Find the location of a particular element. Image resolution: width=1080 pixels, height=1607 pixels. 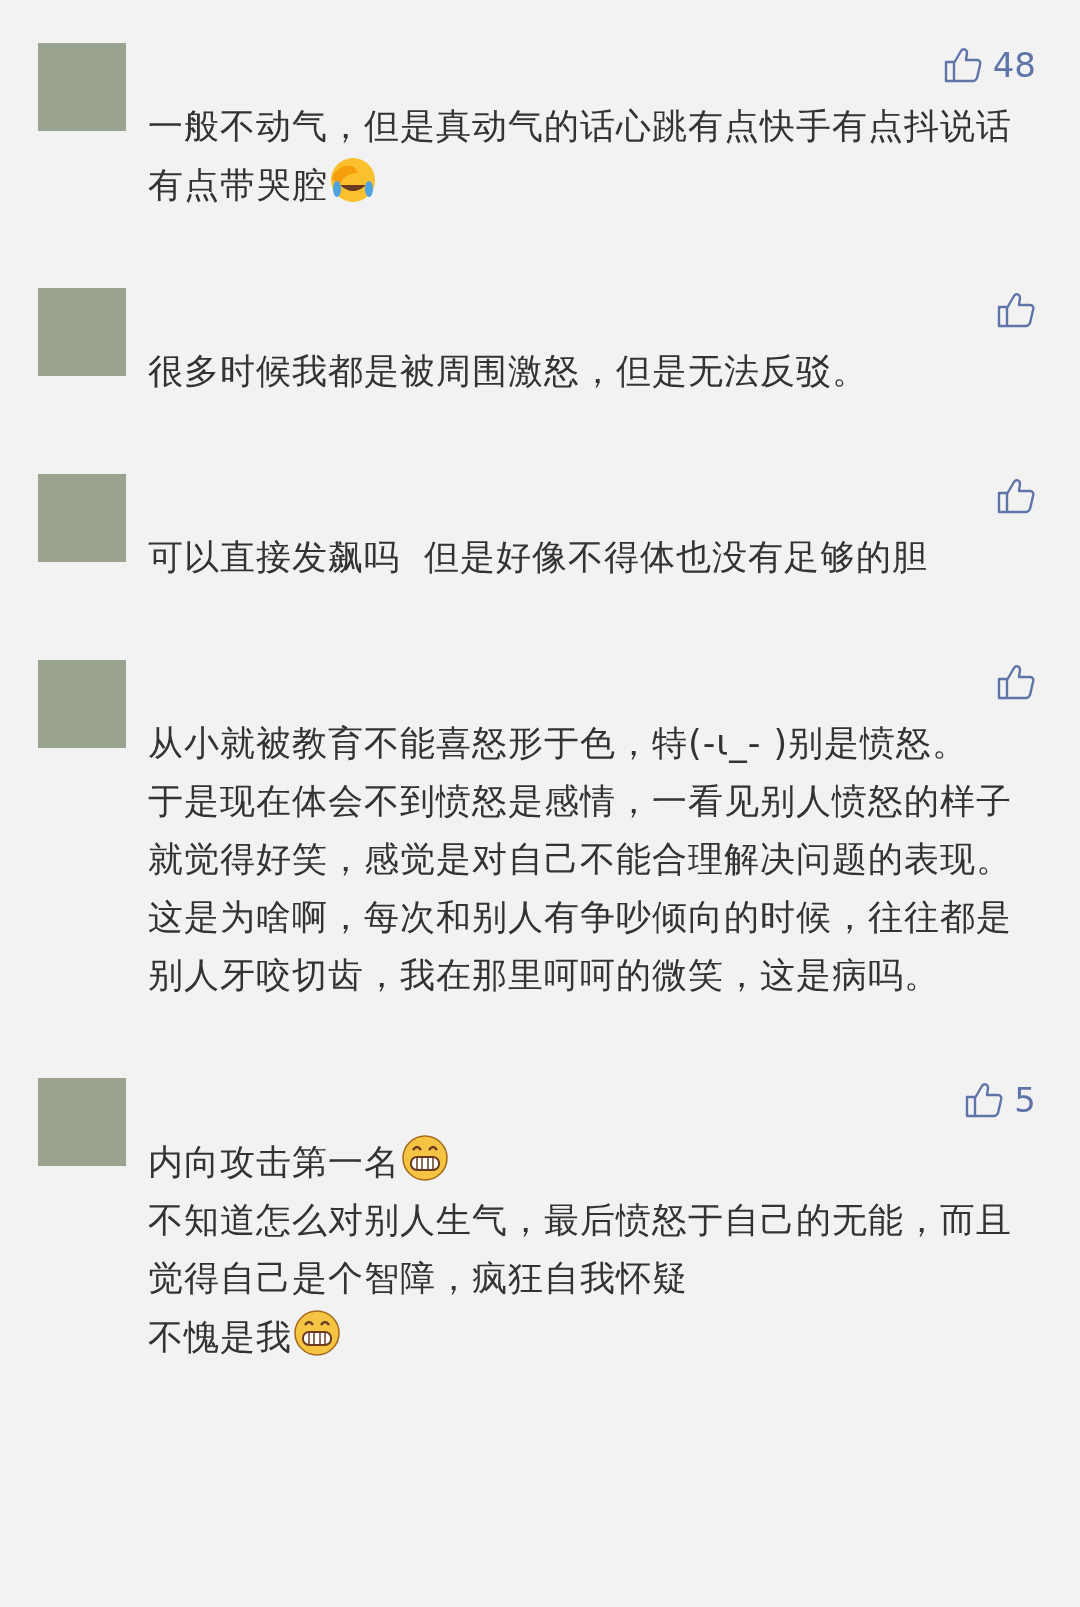

laughing-face-icon is located at coordinates (353, 180).